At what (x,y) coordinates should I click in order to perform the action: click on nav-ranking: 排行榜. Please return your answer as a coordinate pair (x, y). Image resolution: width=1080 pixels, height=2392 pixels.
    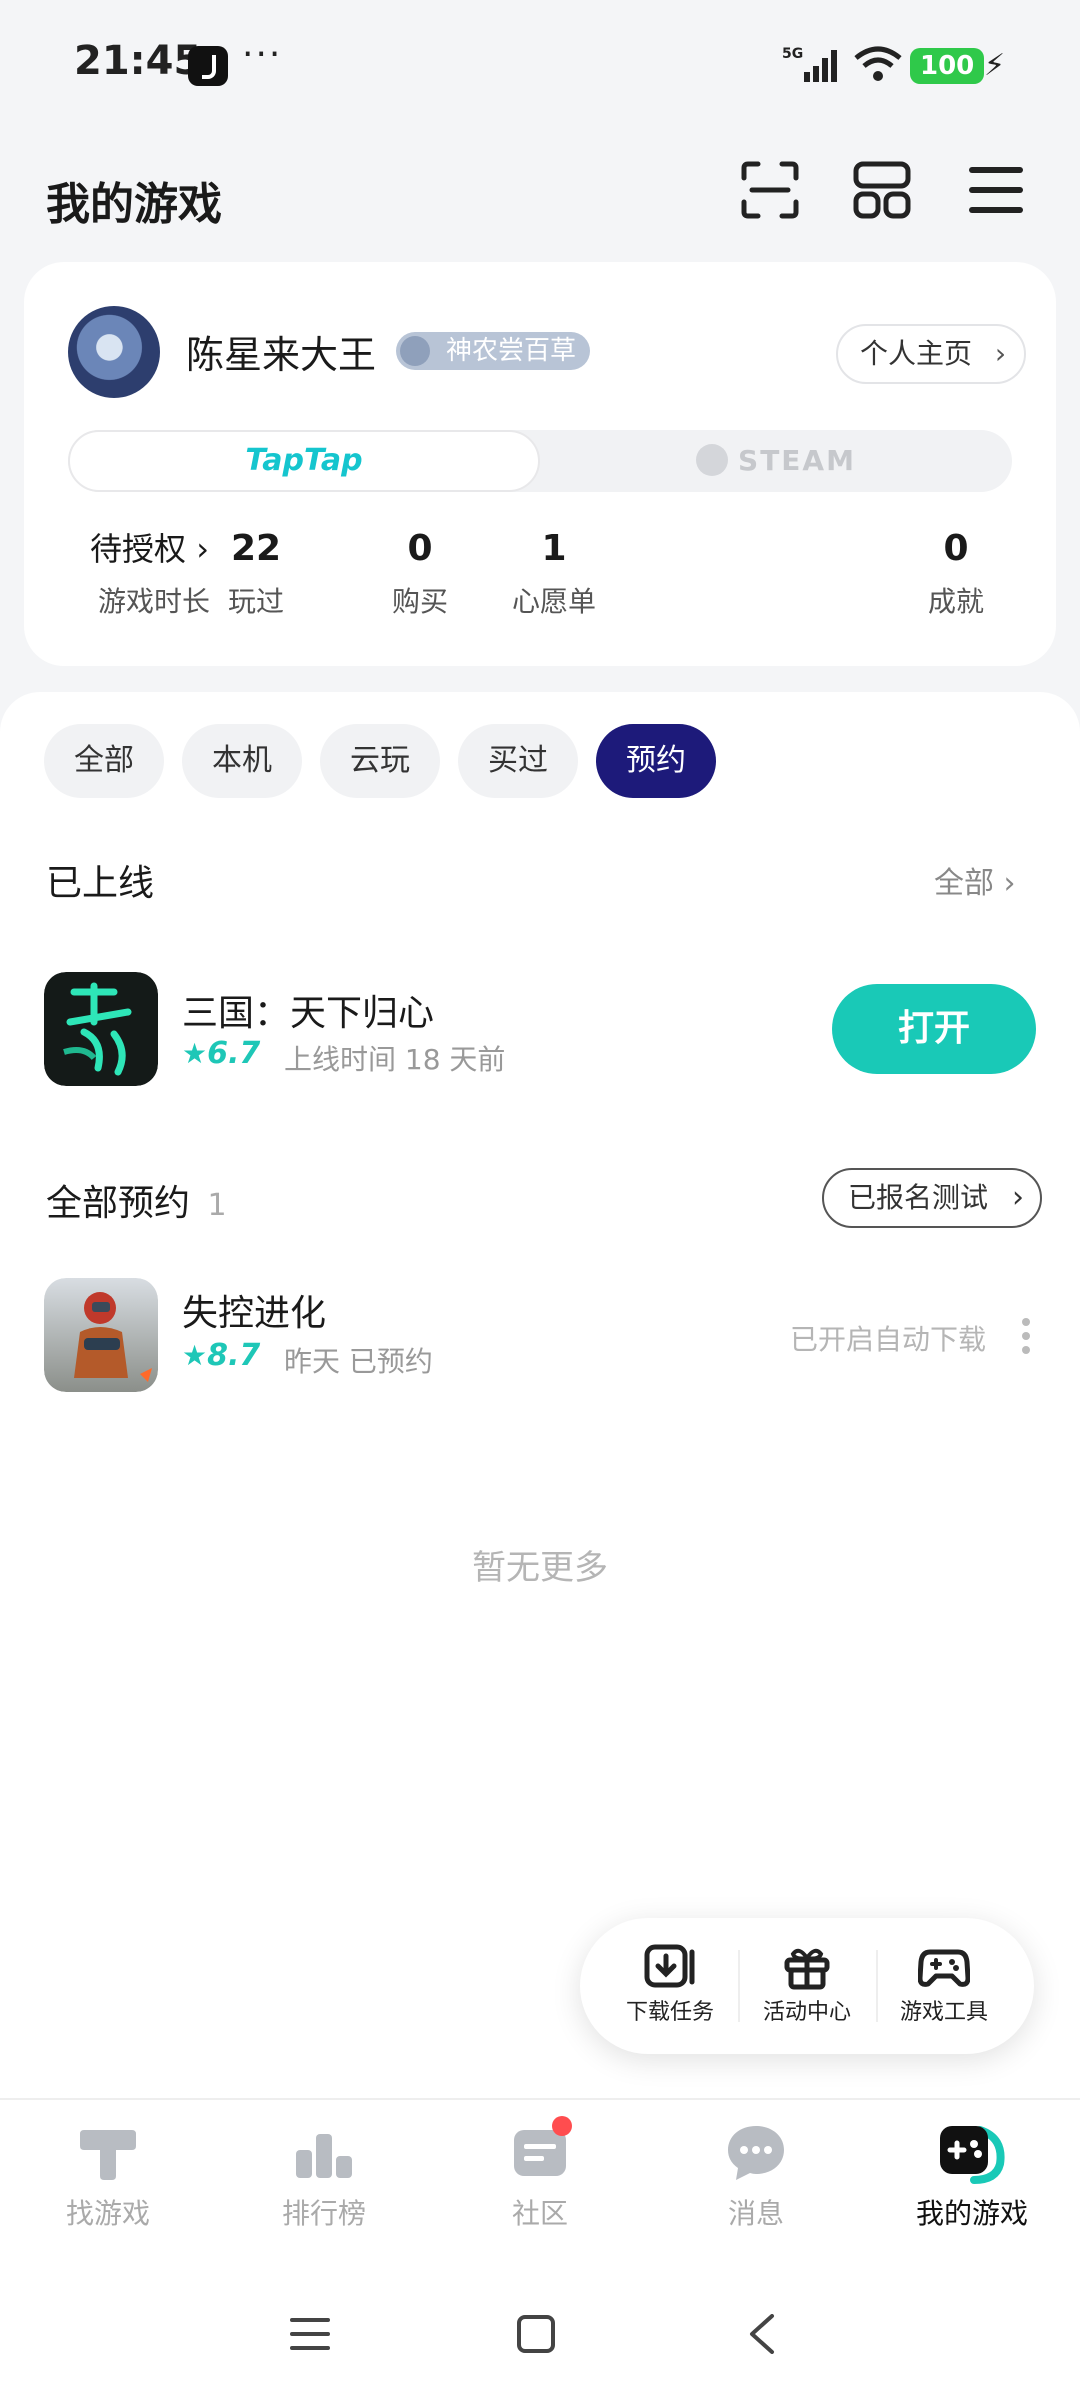
    Looking at the image, I should click on (324, 2176).